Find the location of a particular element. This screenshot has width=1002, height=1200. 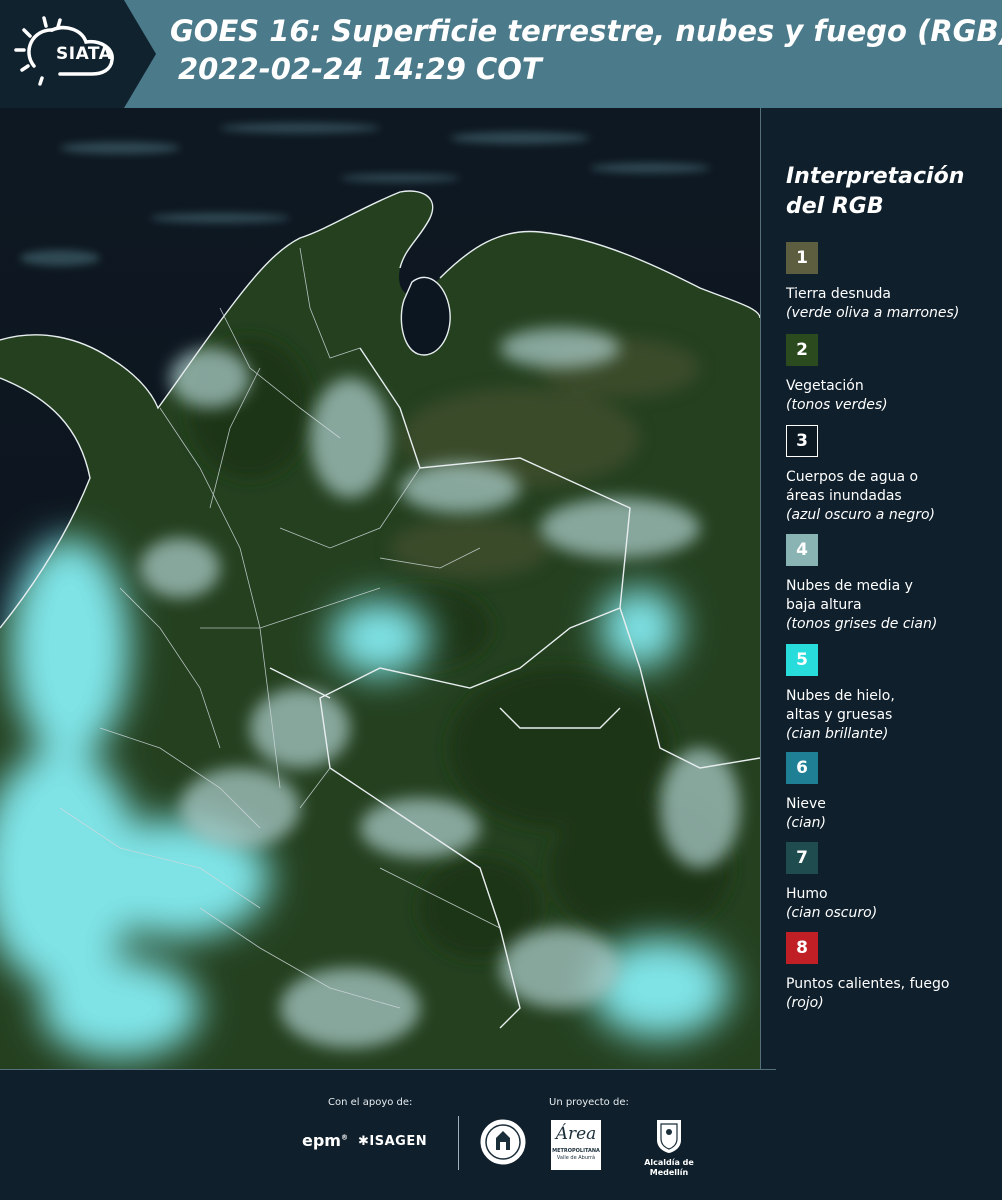

seal-icon is located at coordinates (503, 1142).